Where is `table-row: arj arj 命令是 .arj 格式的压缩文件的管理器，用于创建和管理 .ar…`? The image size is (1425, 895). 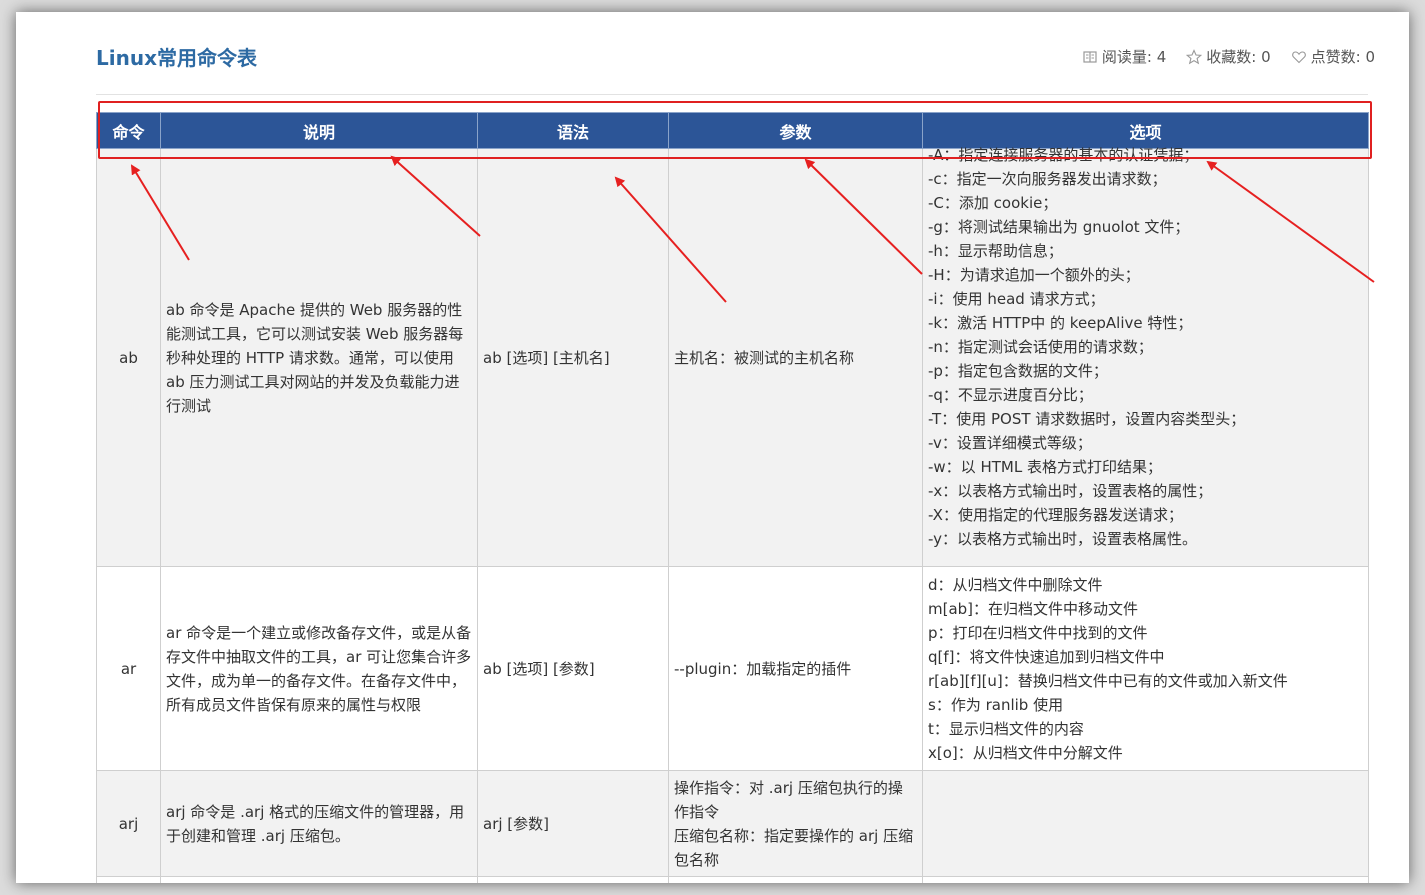 table-row: arj arj 命令是 .arj 格式的压缩文件的管理器，用于创建和管理 .ar… is located at coordinates (732, 823).